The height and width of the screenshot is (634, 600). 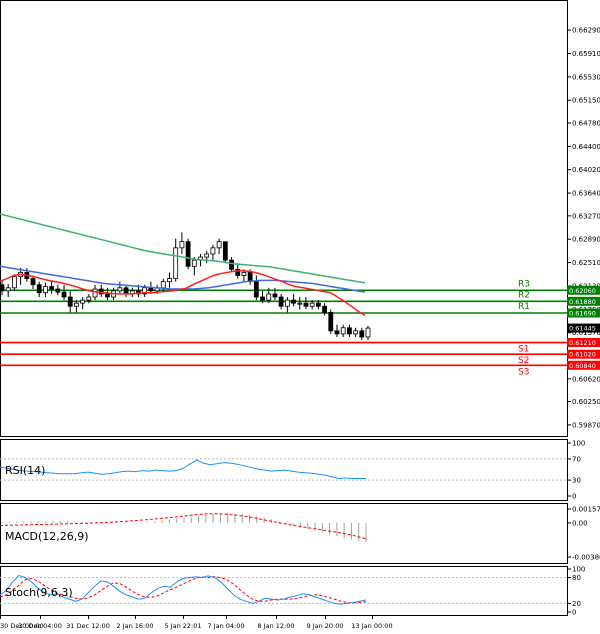 I want to click on level-label-r1: R1, so click(x=524, y=307).